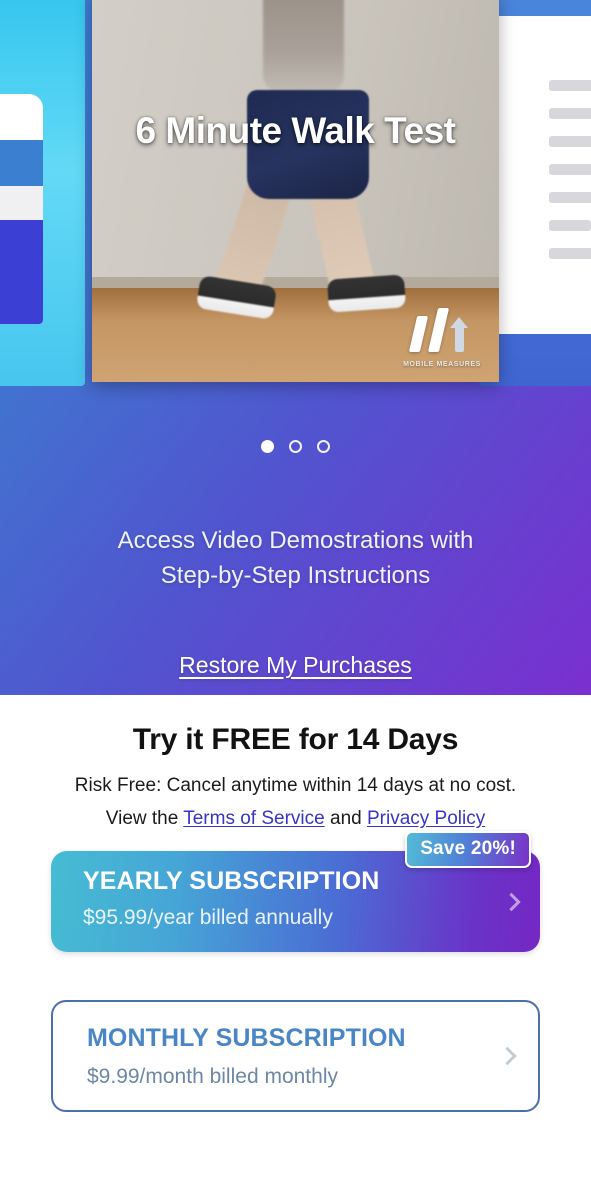 The height and width of the screenshot is (1178, 591). I want to click on slide-figure-shoe, so click(366, 293).